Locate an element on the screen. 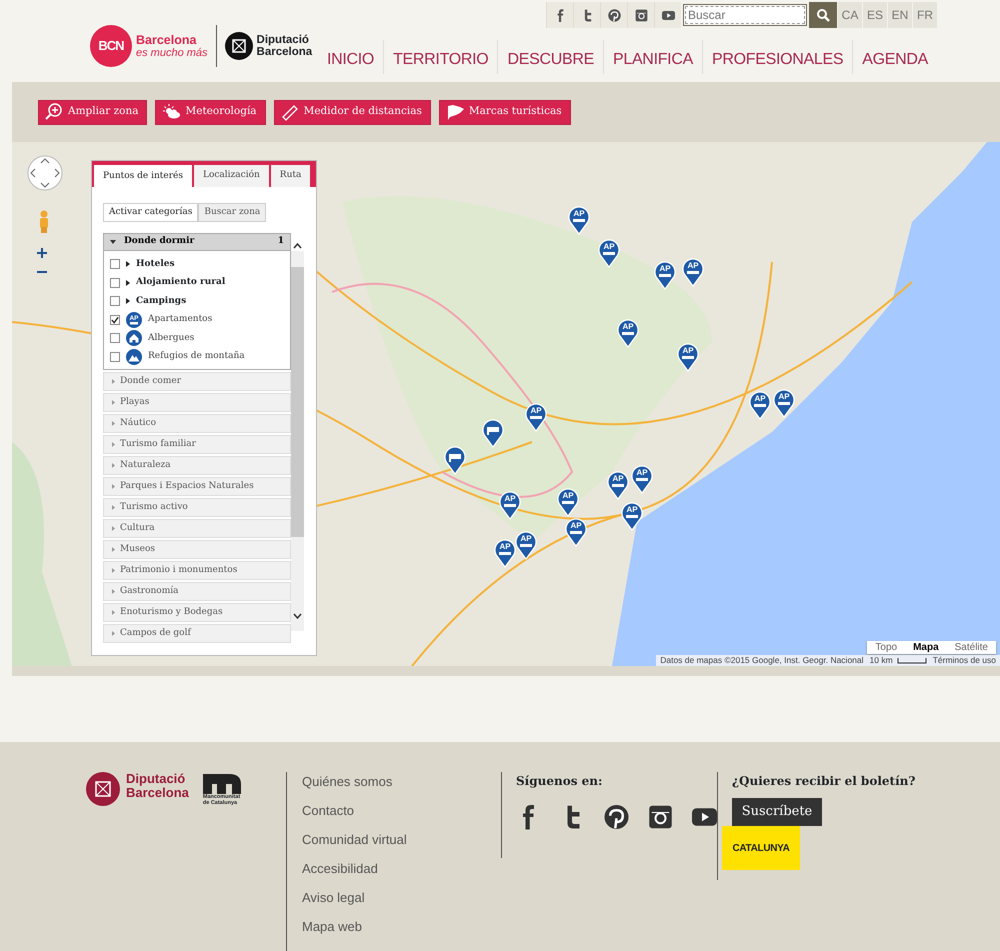 The image size is (1000, 951). category-item: Museos is located at coordinates (197, 549).